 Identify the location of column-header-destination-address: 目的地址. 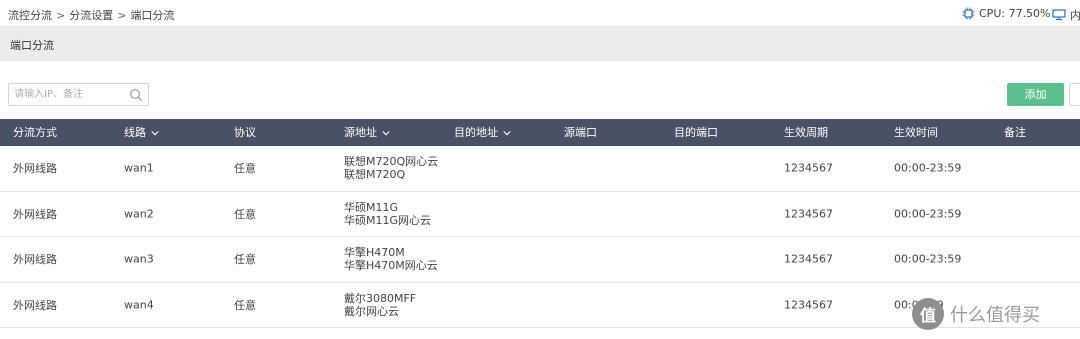
(482, 132).